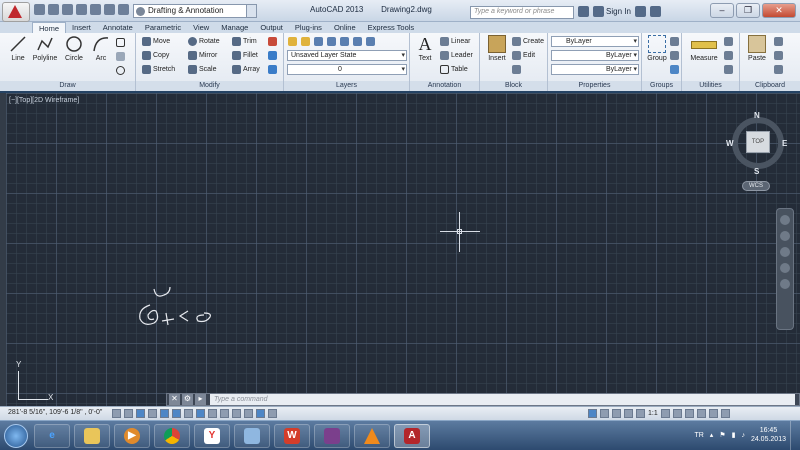 This screenshot has width=800, height=450. What do you see at coordinates (260, 413) in the screenshot?
I see `quick-properties-toggle` at bounding box center [260, 413].